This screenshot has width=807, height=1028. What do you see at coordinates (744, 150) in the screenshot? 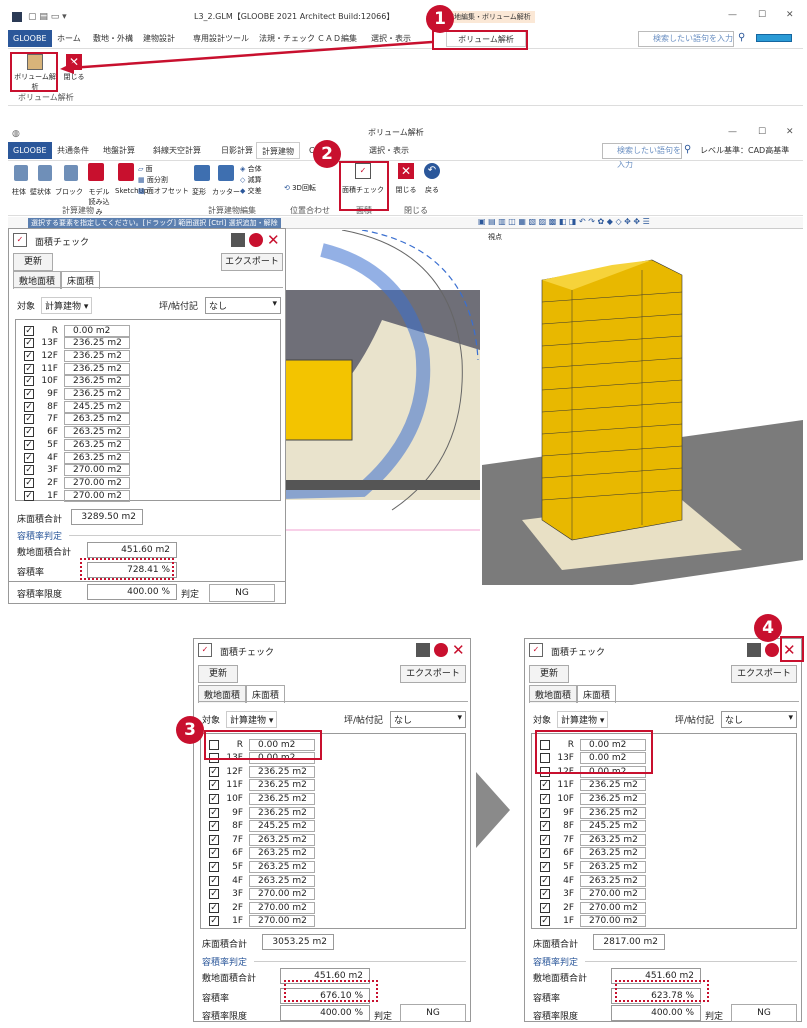
I see `level-setting: レベル基準：CAD高基準` at bounding box center [744, 150].